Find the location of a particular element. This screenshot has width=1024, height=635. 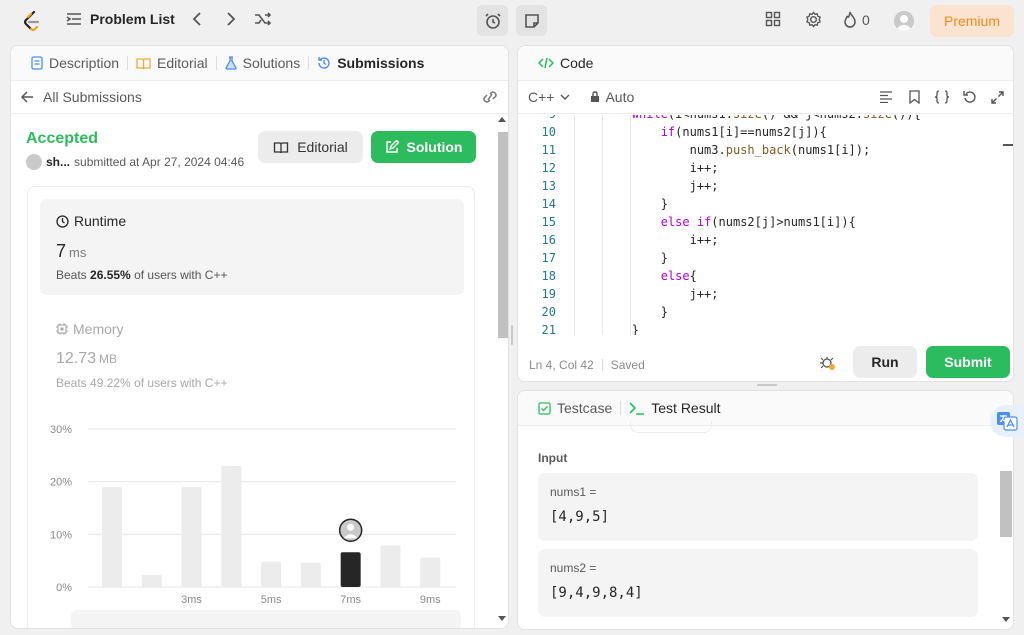

beats-prefix: Beats is located at coordinates (71, 383).